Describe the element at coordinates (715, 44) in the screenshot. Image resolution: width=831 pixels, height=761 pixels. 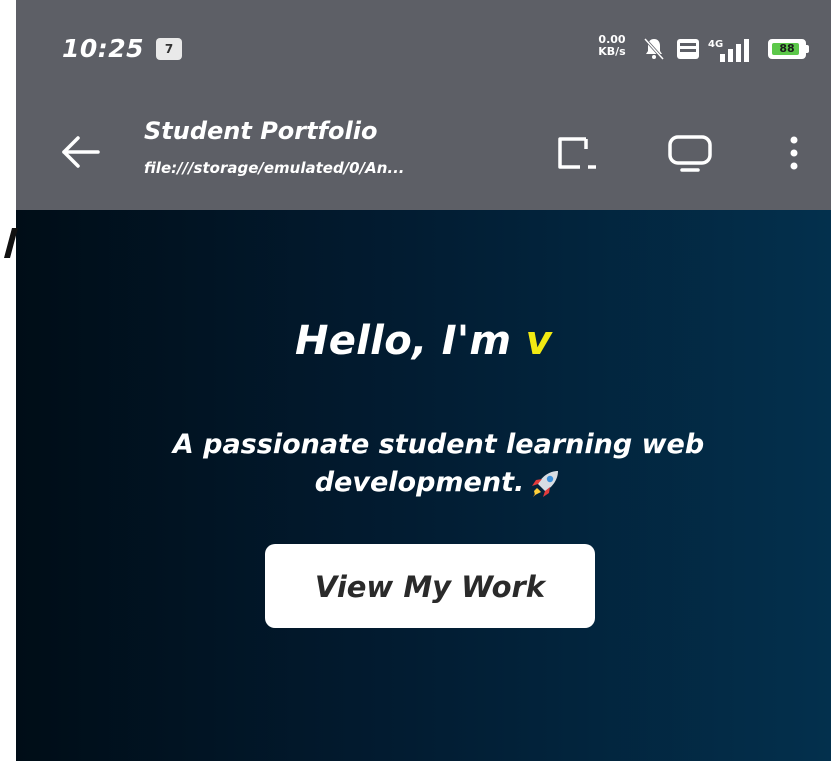
I see `network-type-label: 4G` at that location.